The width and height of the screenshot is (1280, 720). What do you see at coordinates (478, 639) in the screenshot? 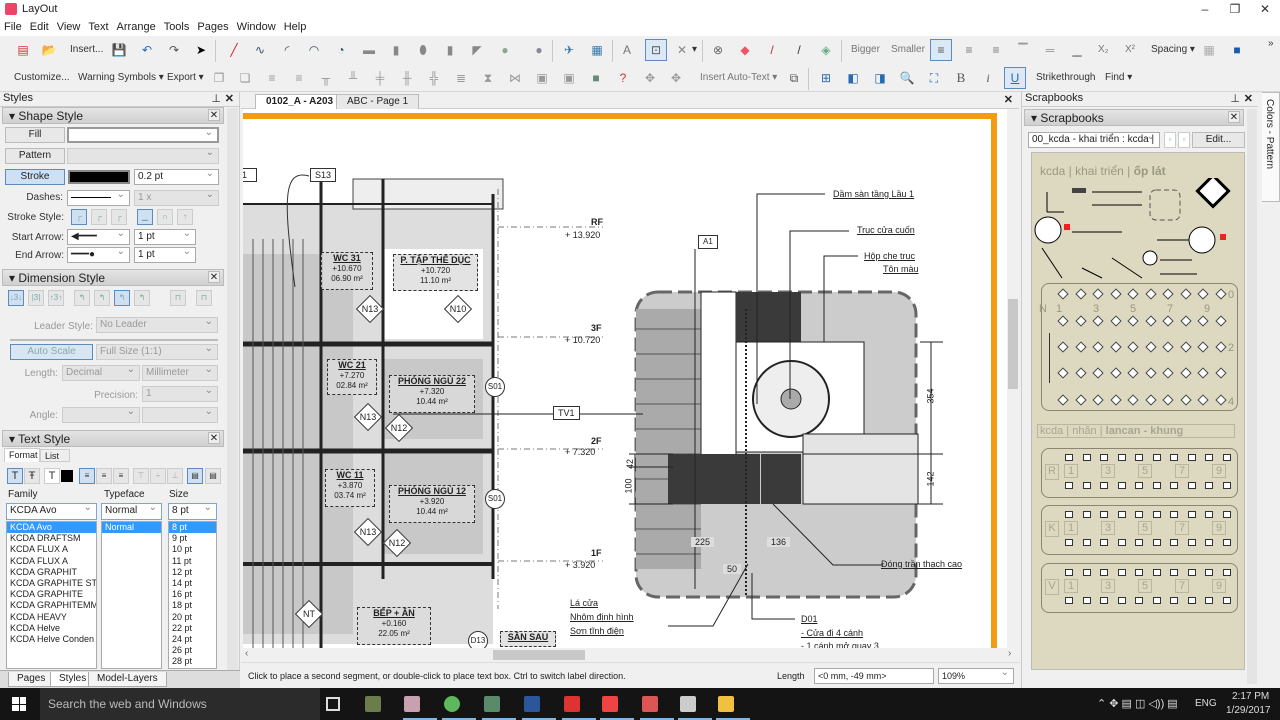
I see `section-circle: D13` at bounding box center [478, 639].